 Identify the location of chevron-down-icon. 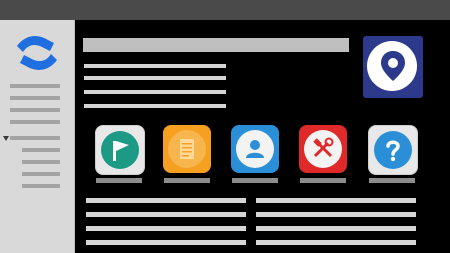
(6, 138).